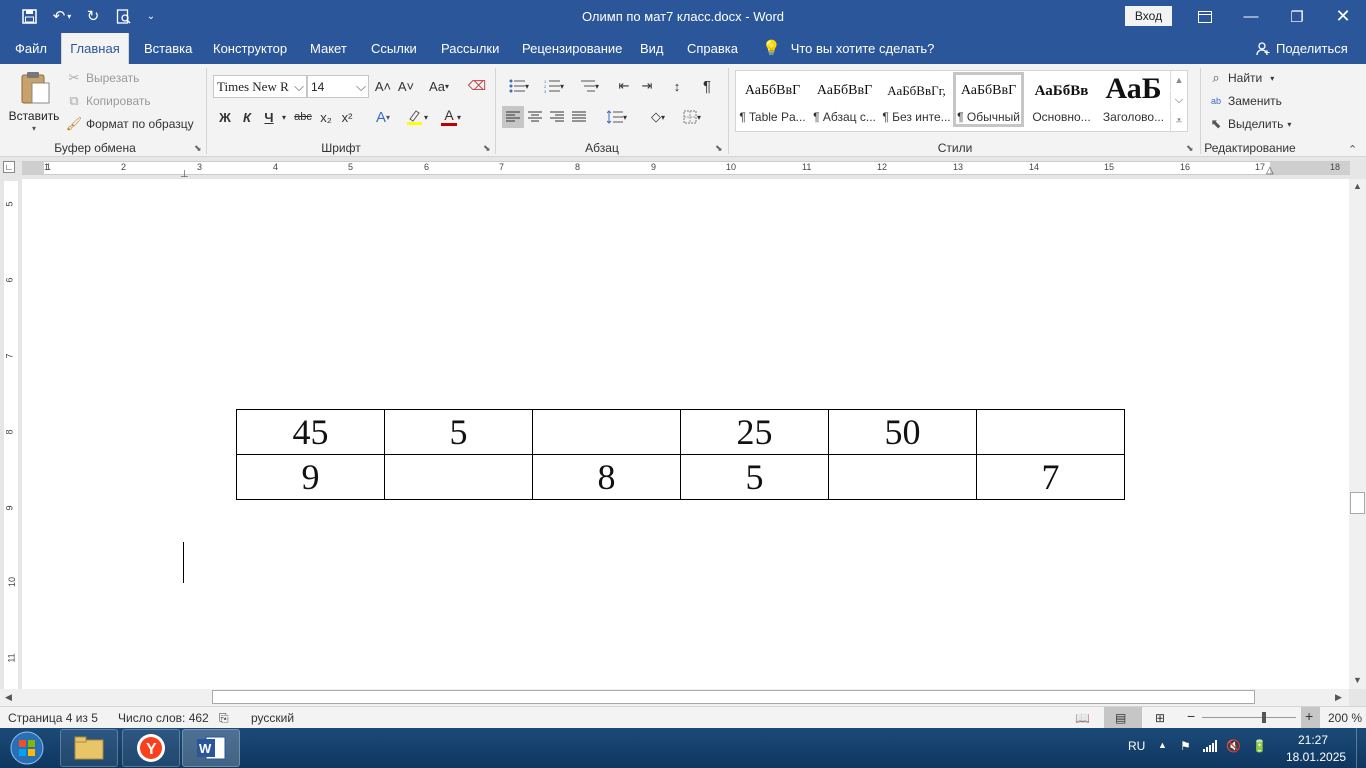 The height and width of the screenshot is (768, 1366). What do you see at coordinates (589, 86) in the screenshot?
I see `multilevel-list-icon: ▾` at bounding box center [589, 86].